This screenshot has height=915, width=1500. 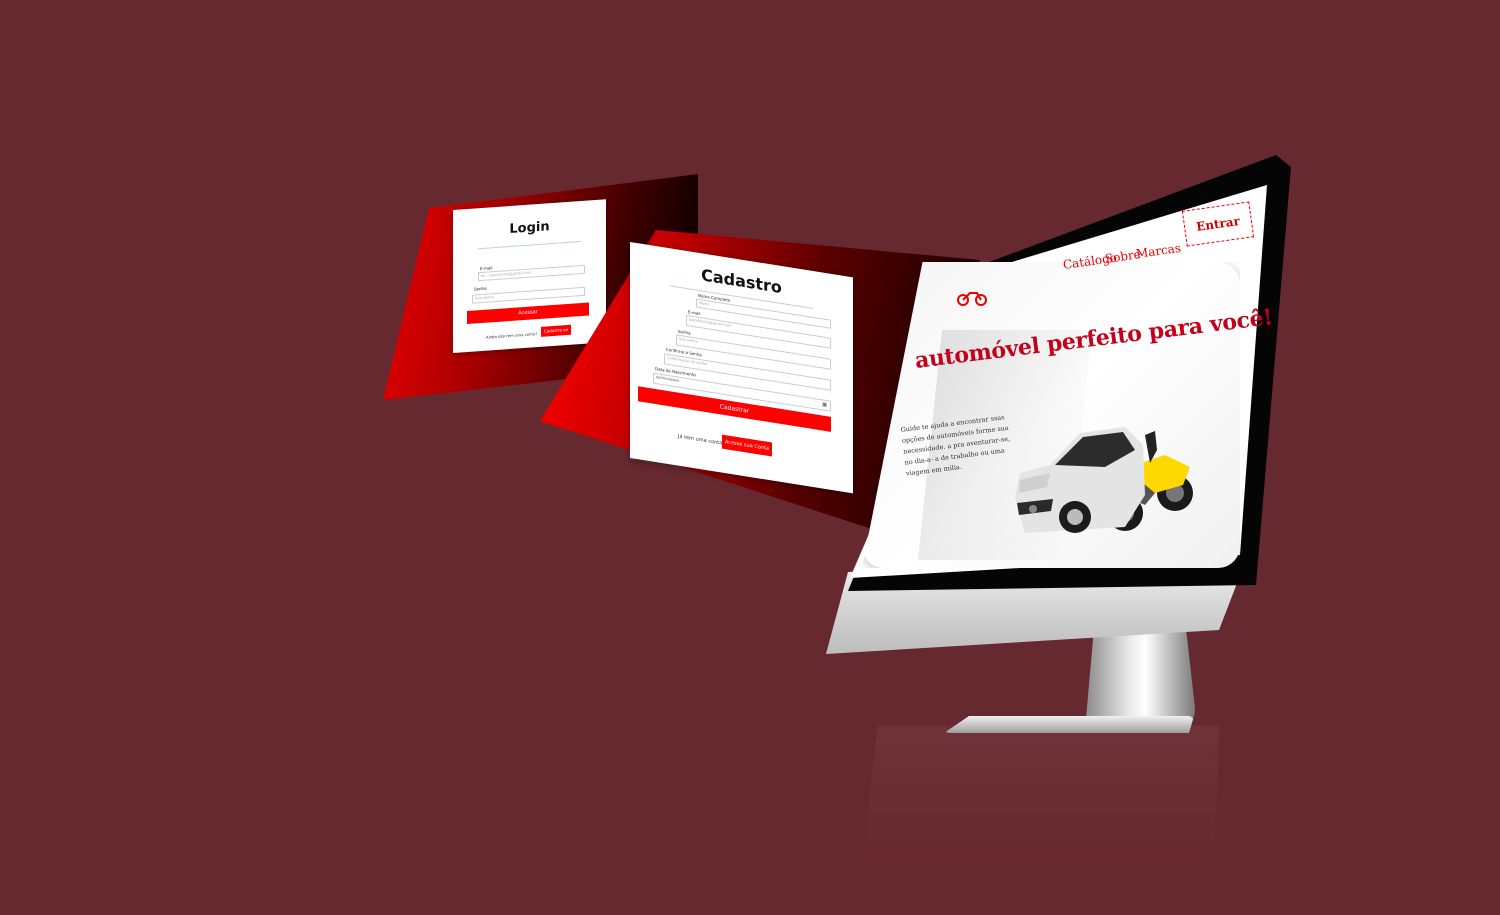 What do you see at coordinates (824, 404) in the screenshot?
I see `calendar-icon: ▦` at bounding box center [824, 404].